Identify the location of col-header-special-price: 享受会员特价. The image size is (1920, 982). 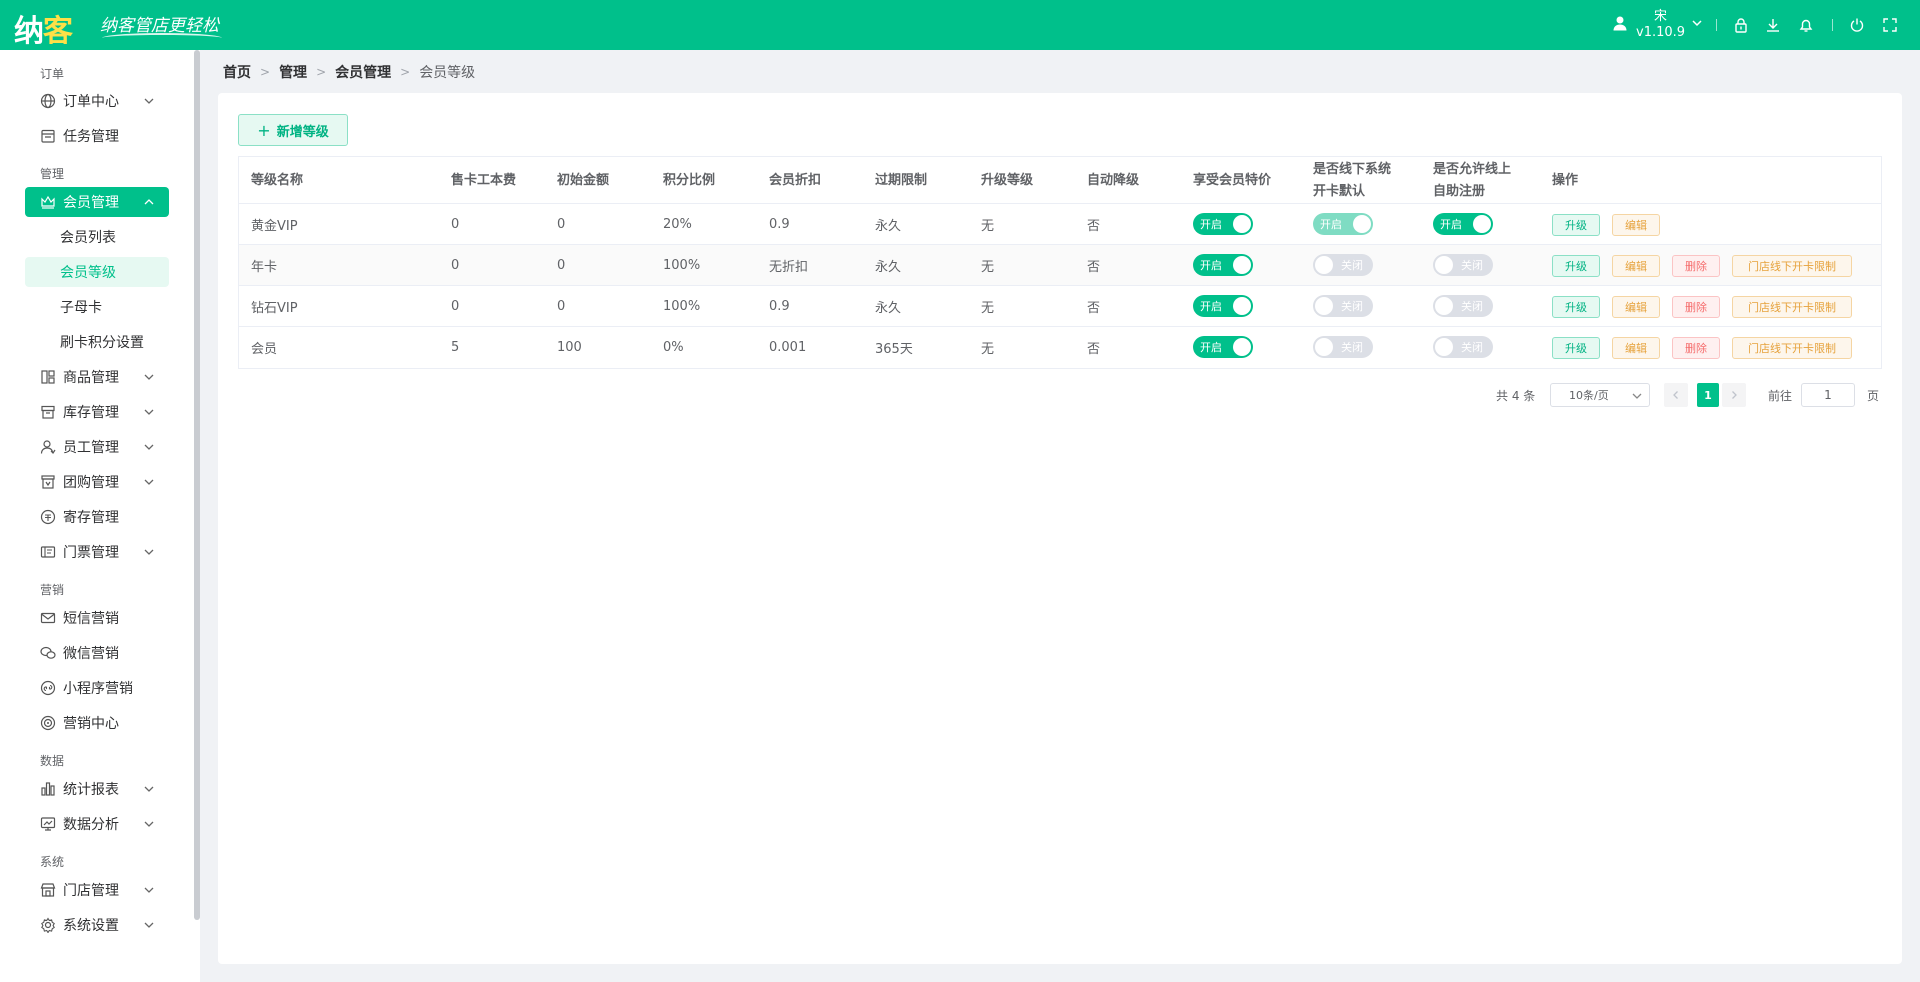
(1232, 180).